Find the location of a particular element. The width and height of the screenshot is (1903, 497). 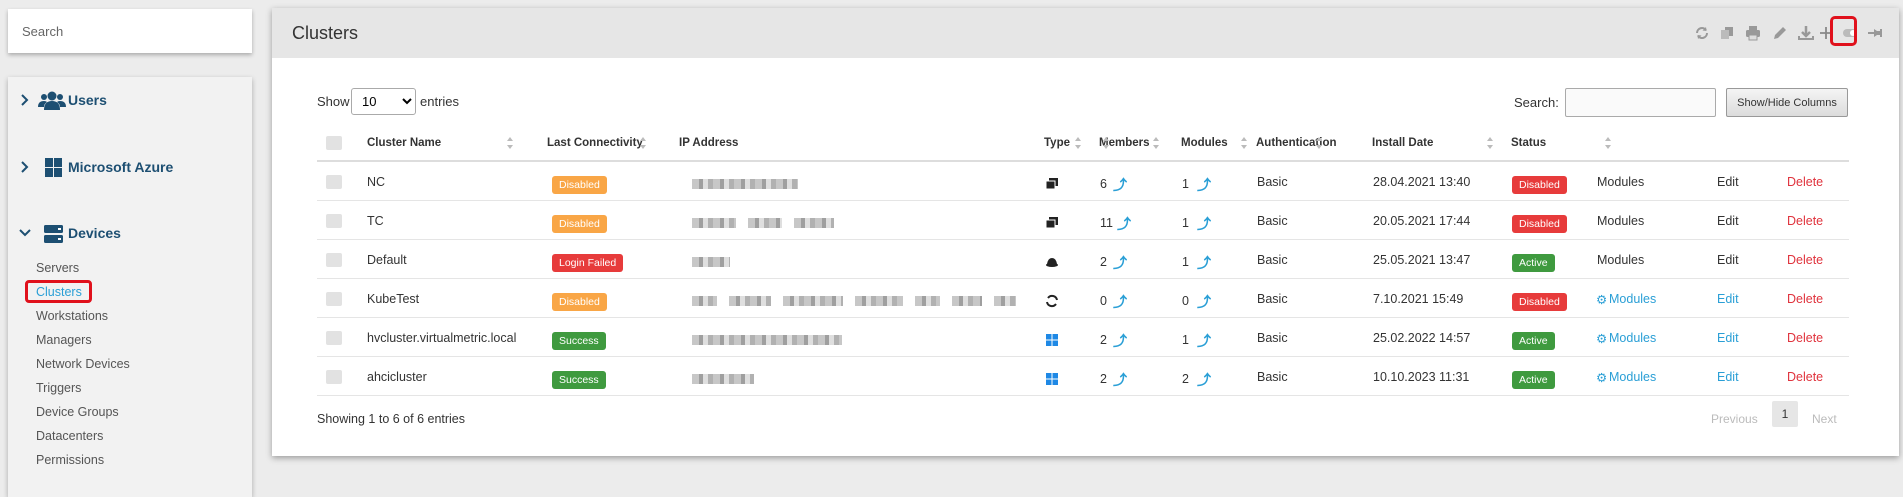

sidebar-item-managers: Managers is located at coordinates (64, 340).